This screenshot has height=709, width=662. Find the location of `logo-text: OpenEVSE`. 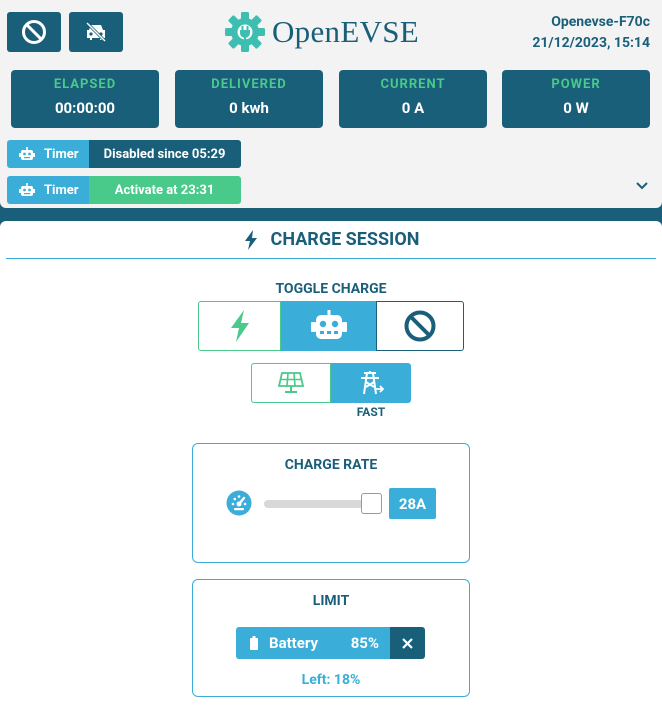

logo-text: OpenEVSE is located at coordinates (346, 31).